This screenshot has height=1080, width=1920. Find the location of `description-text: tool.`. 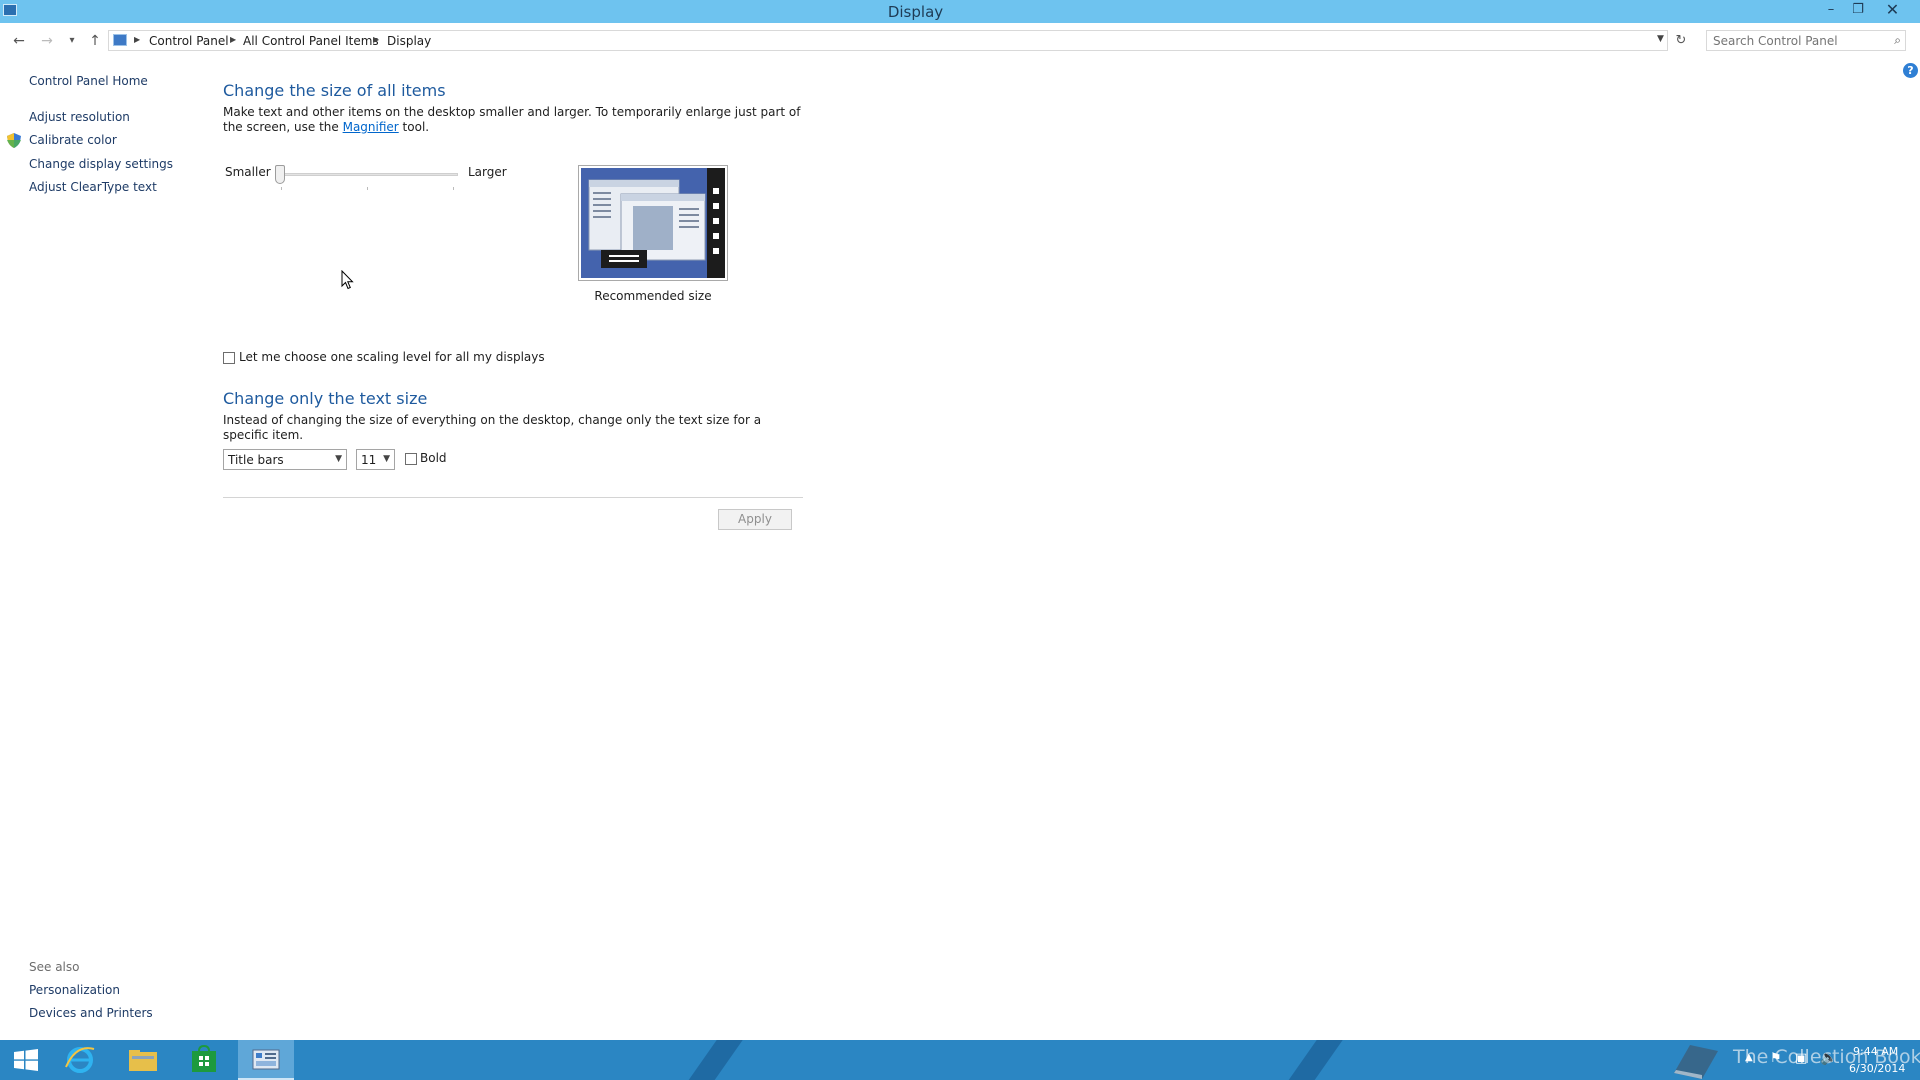

description-text: tool. is located at coordinates (414, 127).